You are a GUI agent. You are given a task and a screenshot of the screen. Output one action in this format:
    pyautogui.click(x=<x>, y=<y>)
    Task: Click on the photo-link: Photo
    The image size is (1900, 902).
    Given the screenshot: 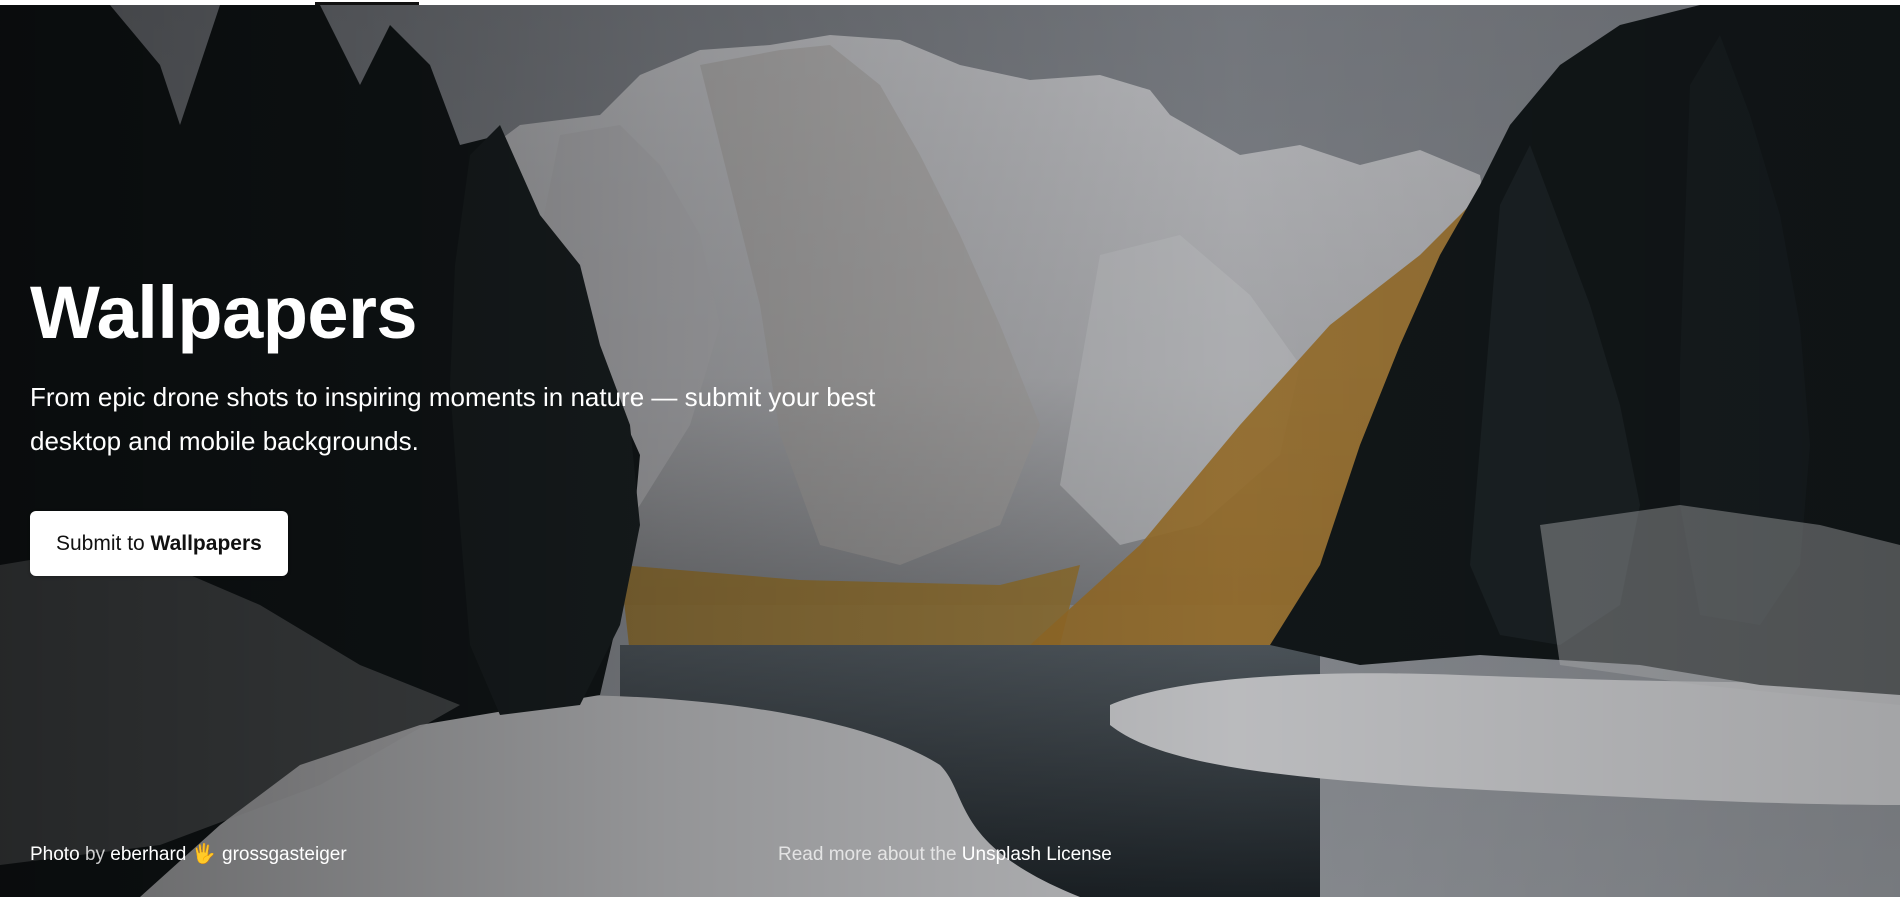 What is the action you would take?
    pyautogui.click(x=55, y=854)
    